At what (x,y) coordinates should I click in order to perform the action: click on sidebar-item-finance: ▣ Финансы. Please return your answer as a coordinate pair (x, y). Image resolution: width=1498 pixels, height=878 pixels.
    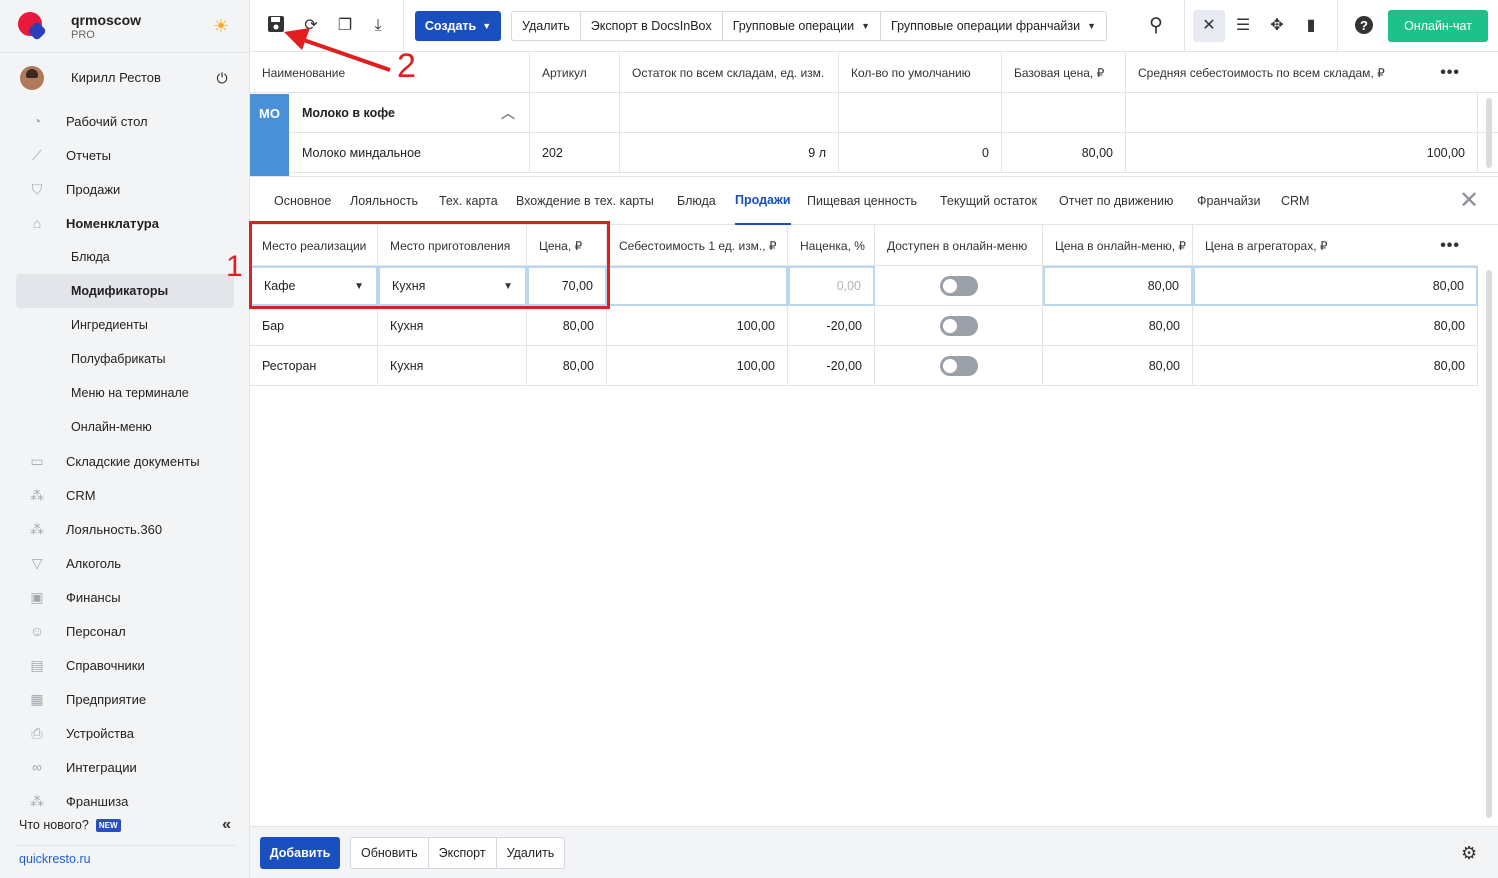
    Looking at the image, I should click on (125, 597).